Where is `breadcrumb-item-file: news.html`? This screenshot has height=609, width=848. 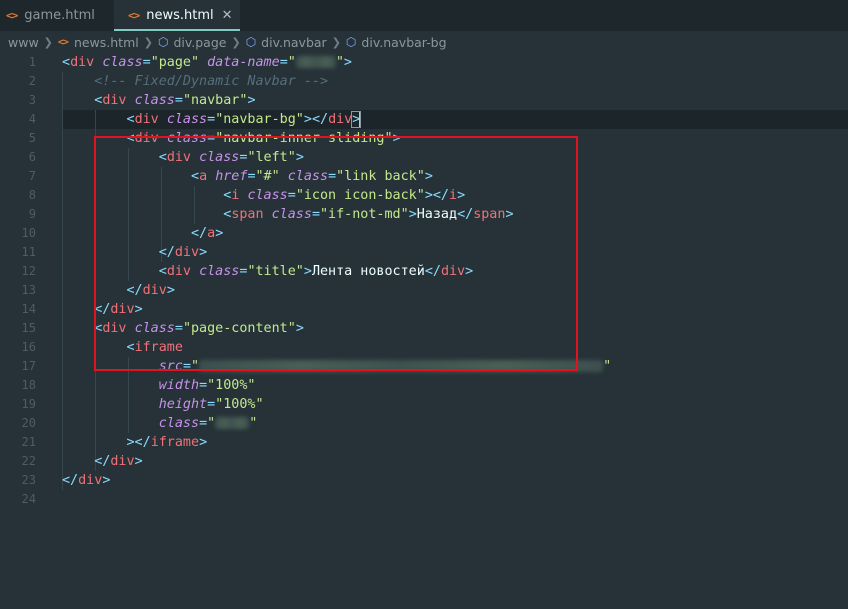
breadcrumb-item-file: news.html is located at coordinates (106, 42).